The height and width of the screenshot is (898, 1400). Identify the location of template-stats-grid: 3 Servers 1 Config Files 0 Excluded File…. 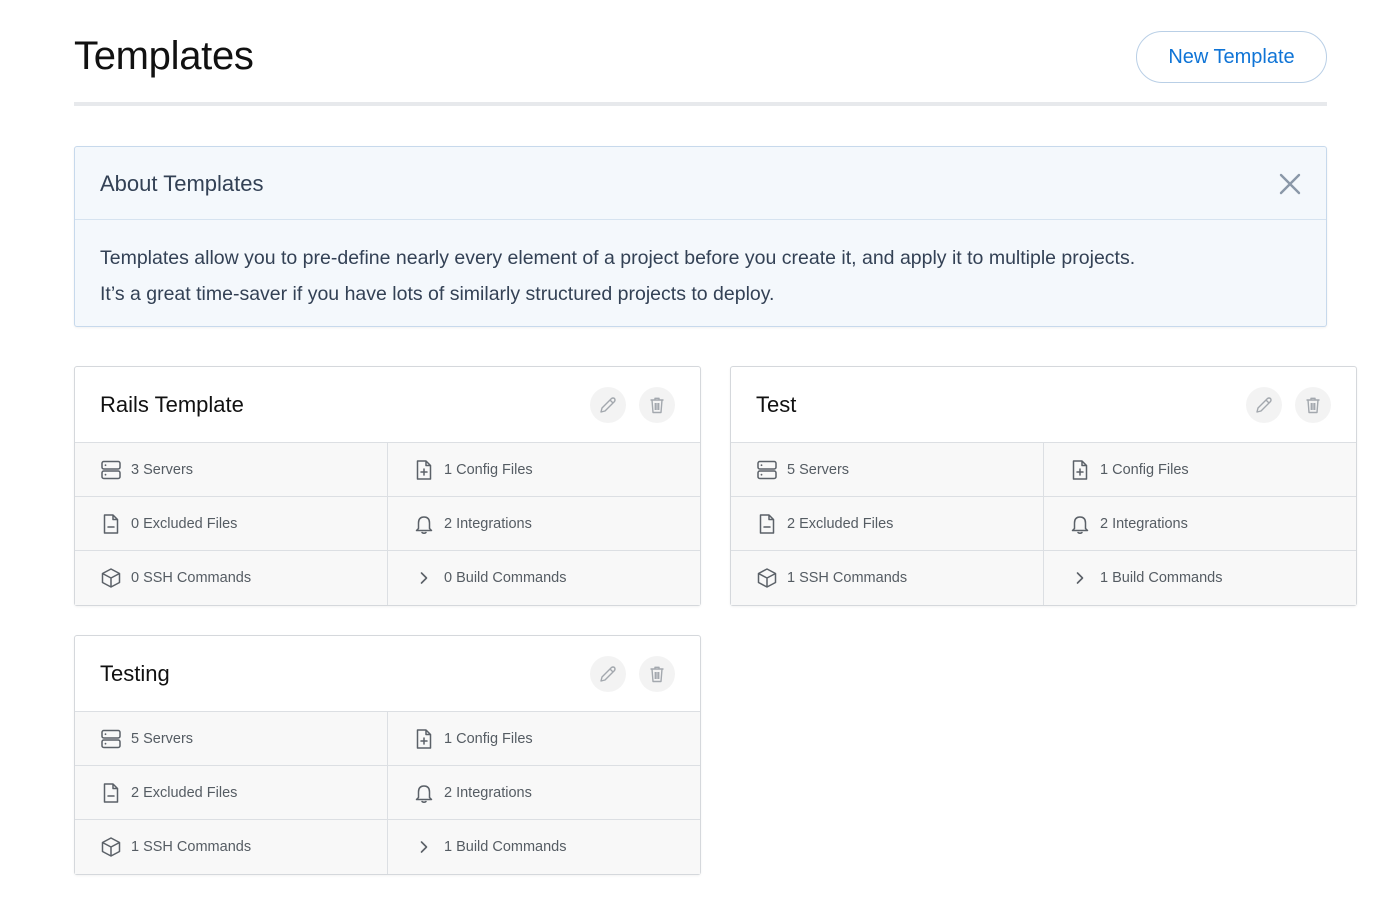
(387, 524).